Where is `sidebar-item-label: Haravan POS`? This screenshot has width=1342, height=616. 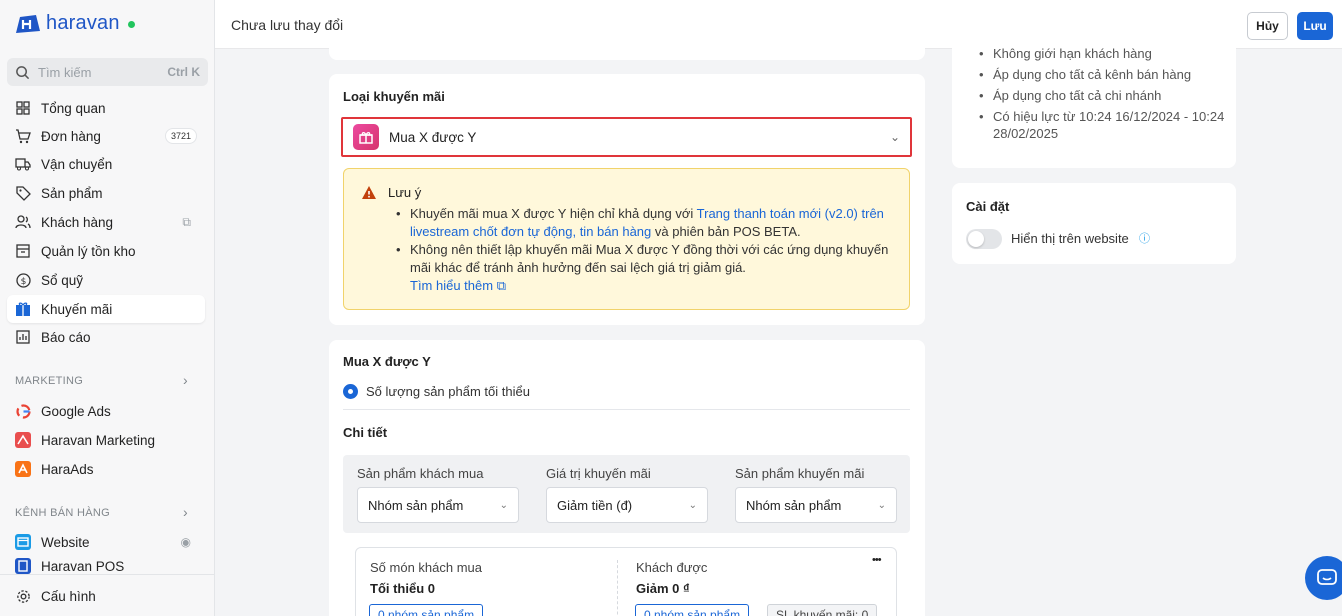 sidebar-item-label: Haravan POS is located at coordinates (83, 566).